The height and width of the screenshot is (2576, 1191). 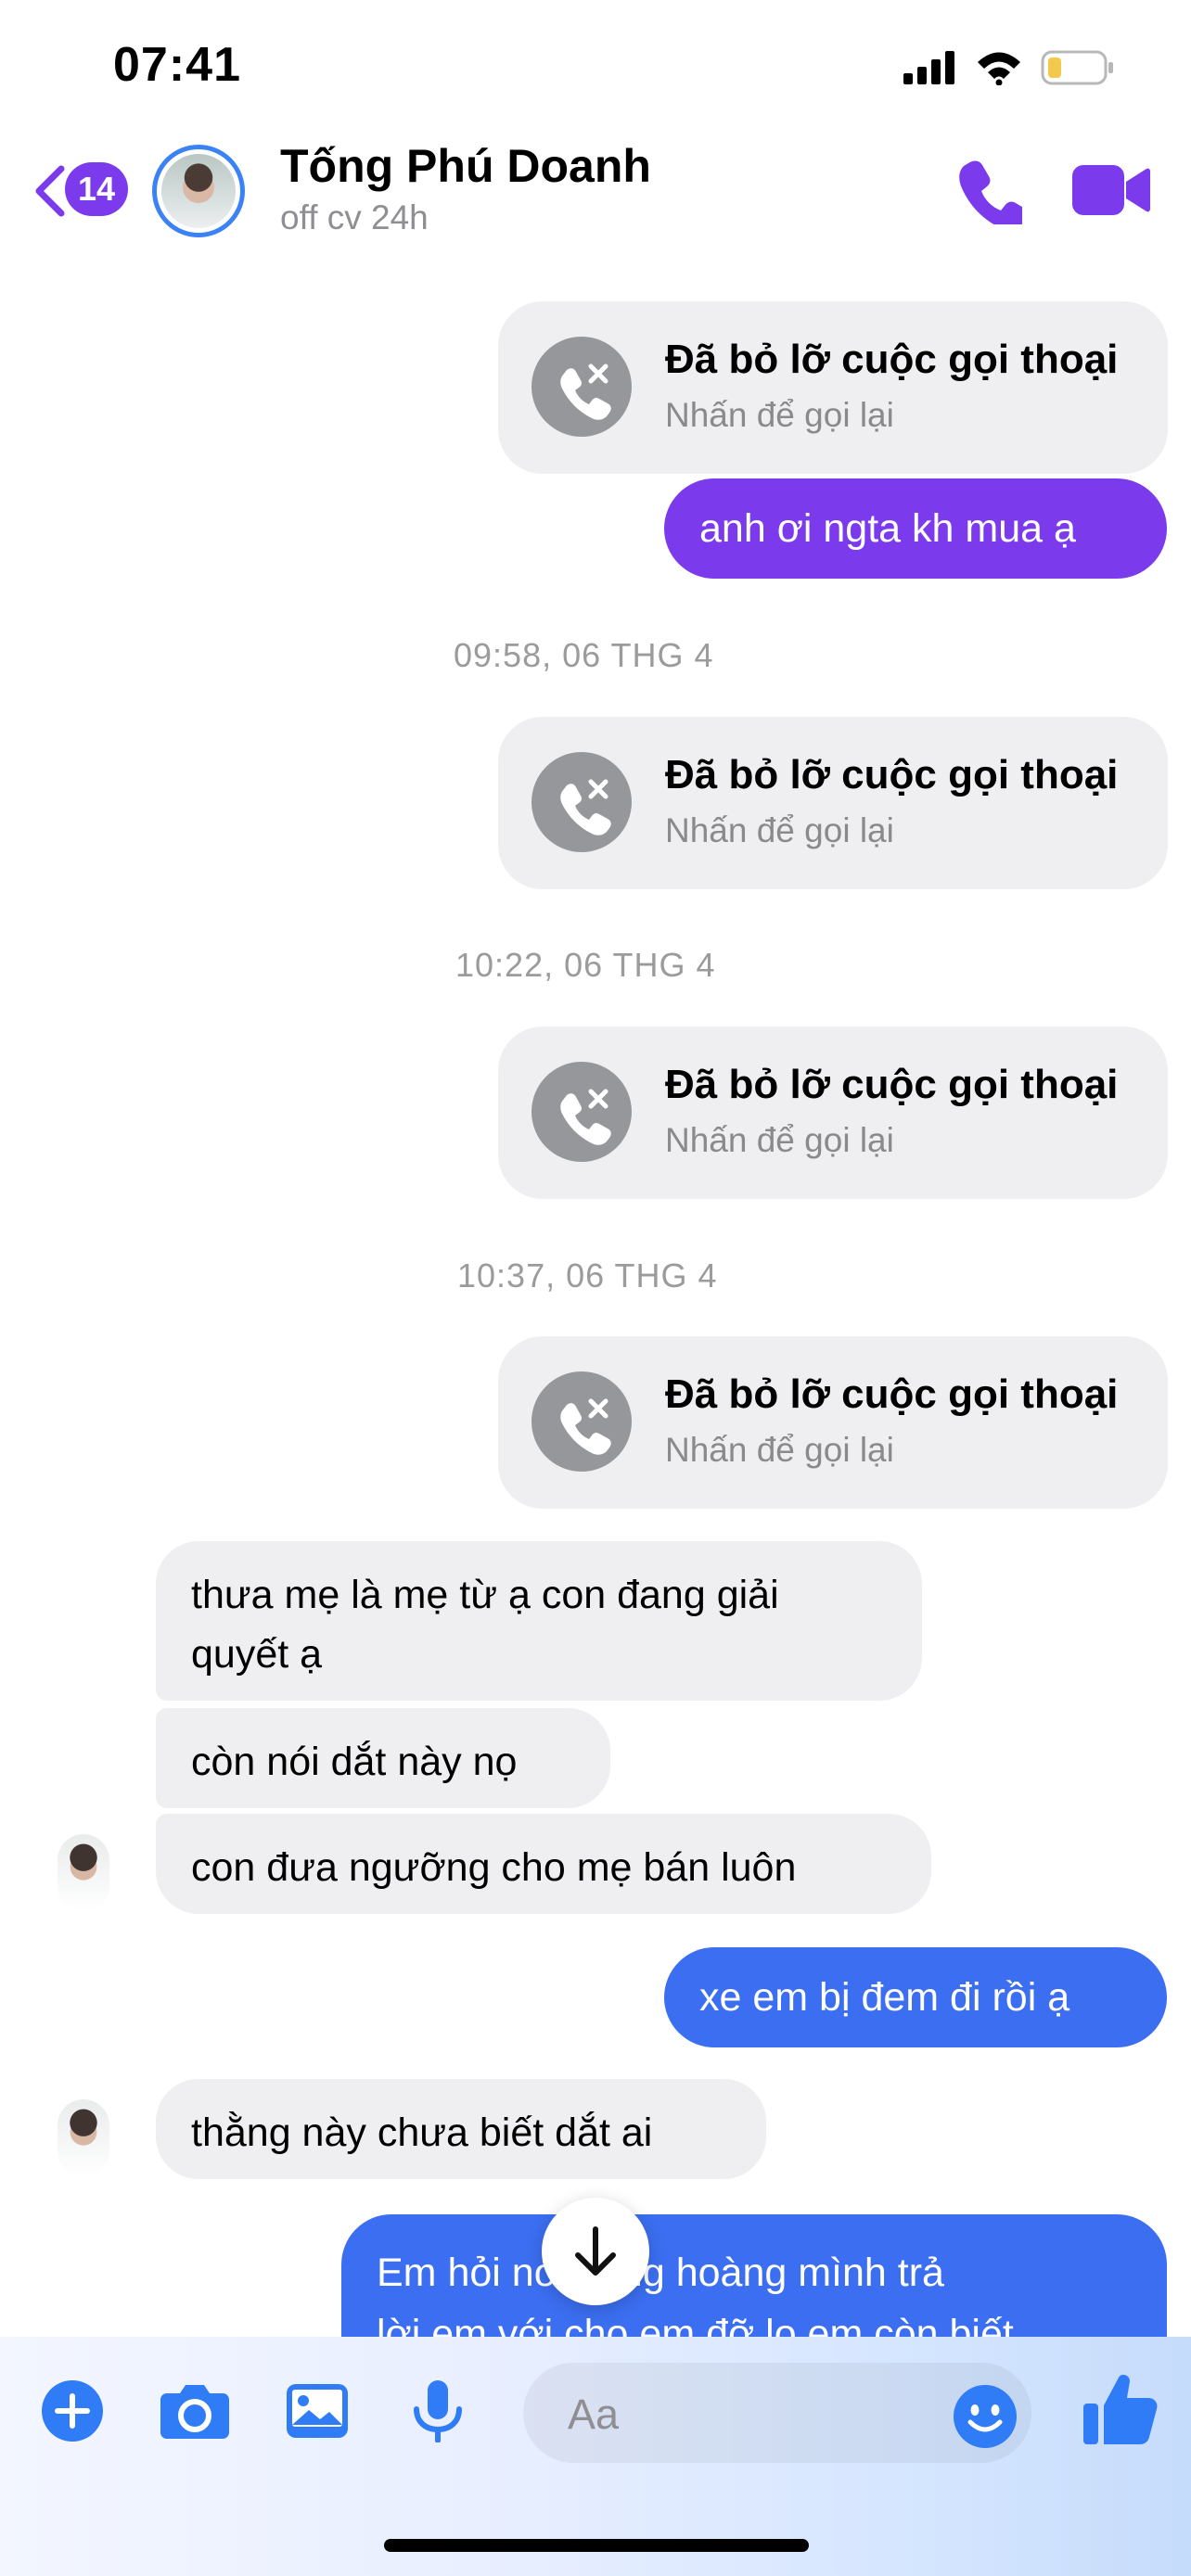 I want to click on outgoing-message: anh ơi ngta kh mua ạ, so click(x=916, y=528).